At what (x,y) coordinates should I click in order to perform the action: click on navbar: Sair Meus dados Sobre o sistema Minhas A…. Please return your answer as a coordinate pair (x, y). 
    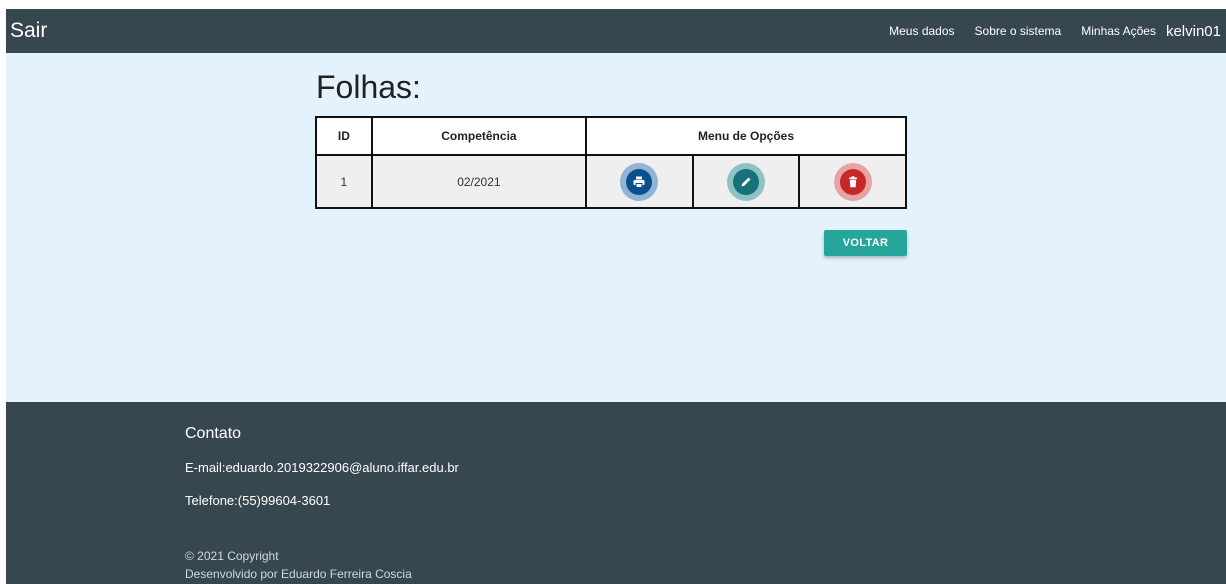
    Looking at the image, I should click on (616, 31).